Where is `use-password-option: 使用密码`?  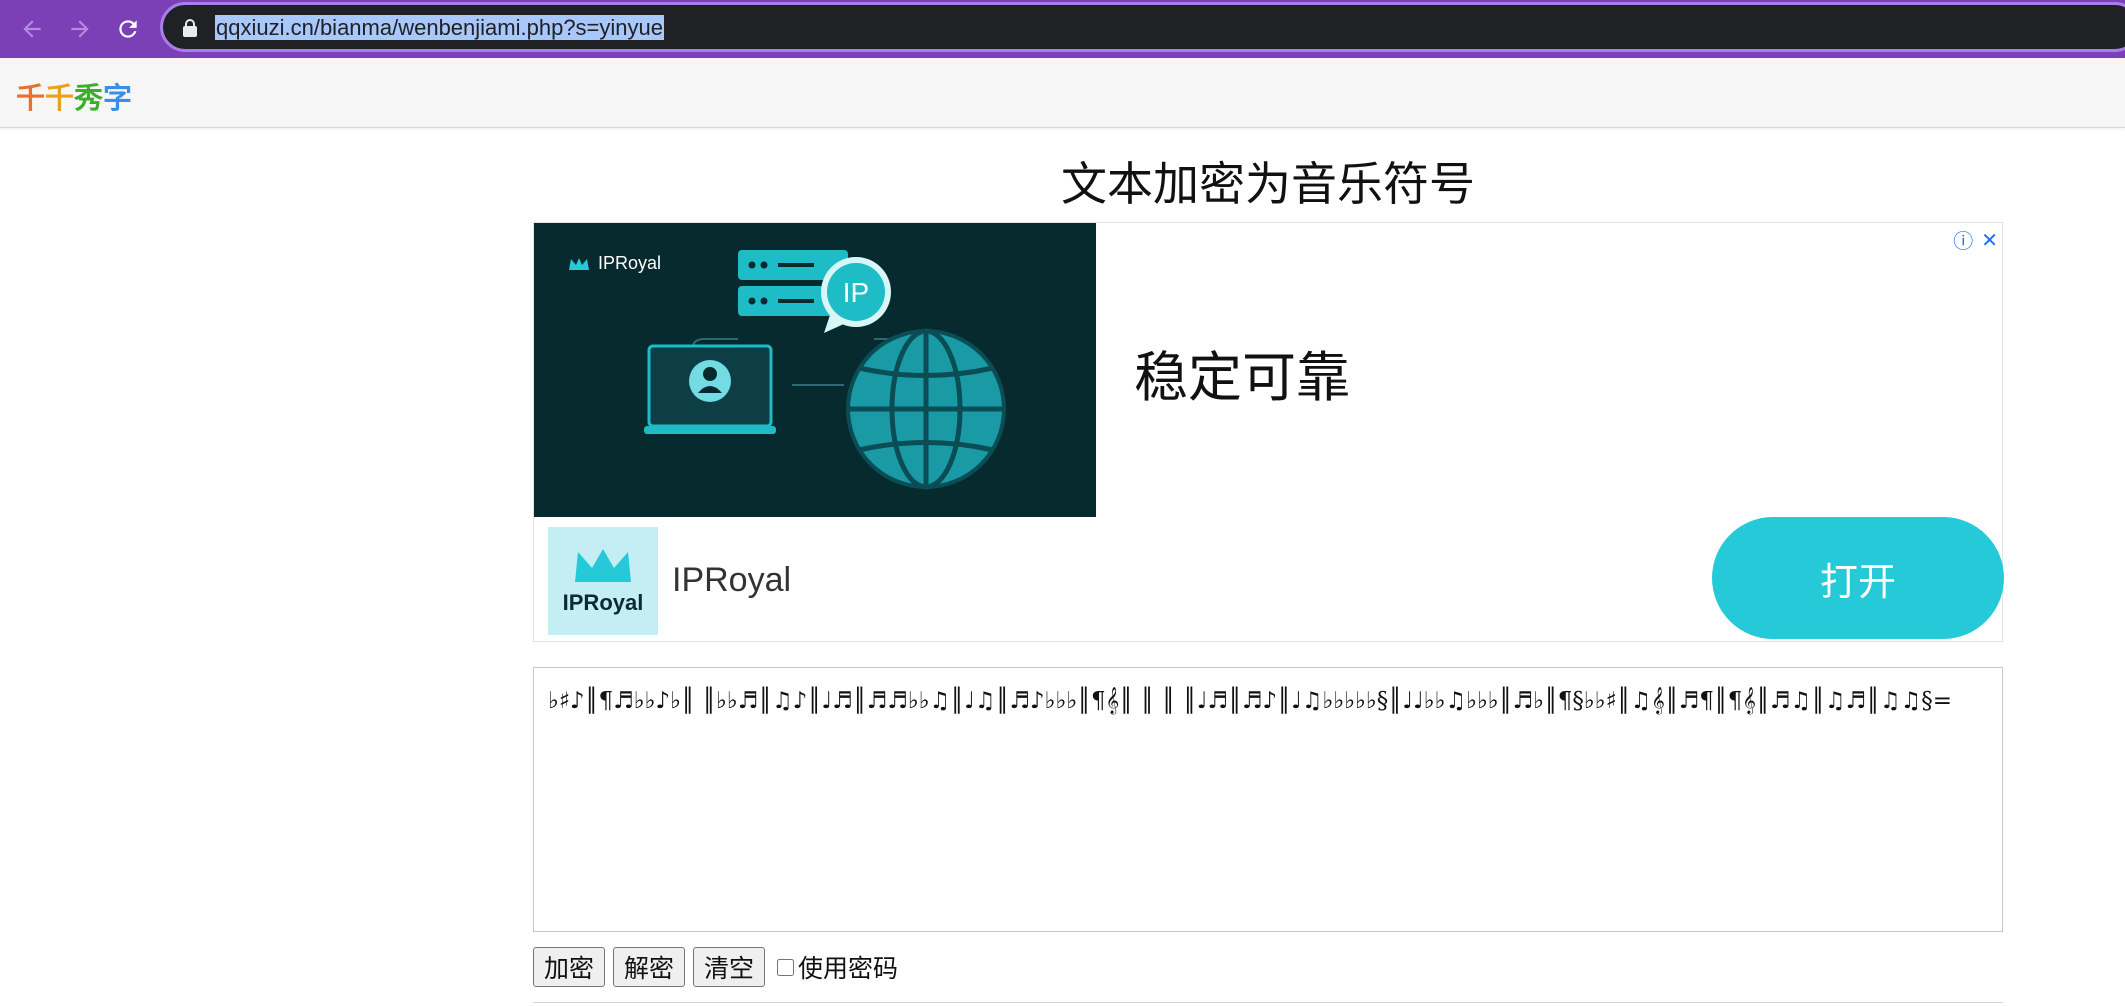
use-password-option: 使用密码 is located at coordinates (837, 967).